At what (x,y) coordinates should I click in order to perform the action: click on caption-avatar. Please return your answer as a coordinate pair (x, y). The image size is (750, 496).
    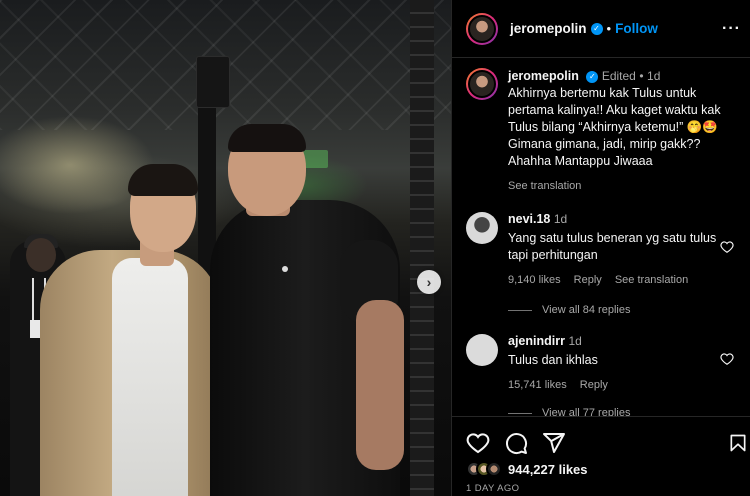
    Looking at the image, I should click on (482, 84).